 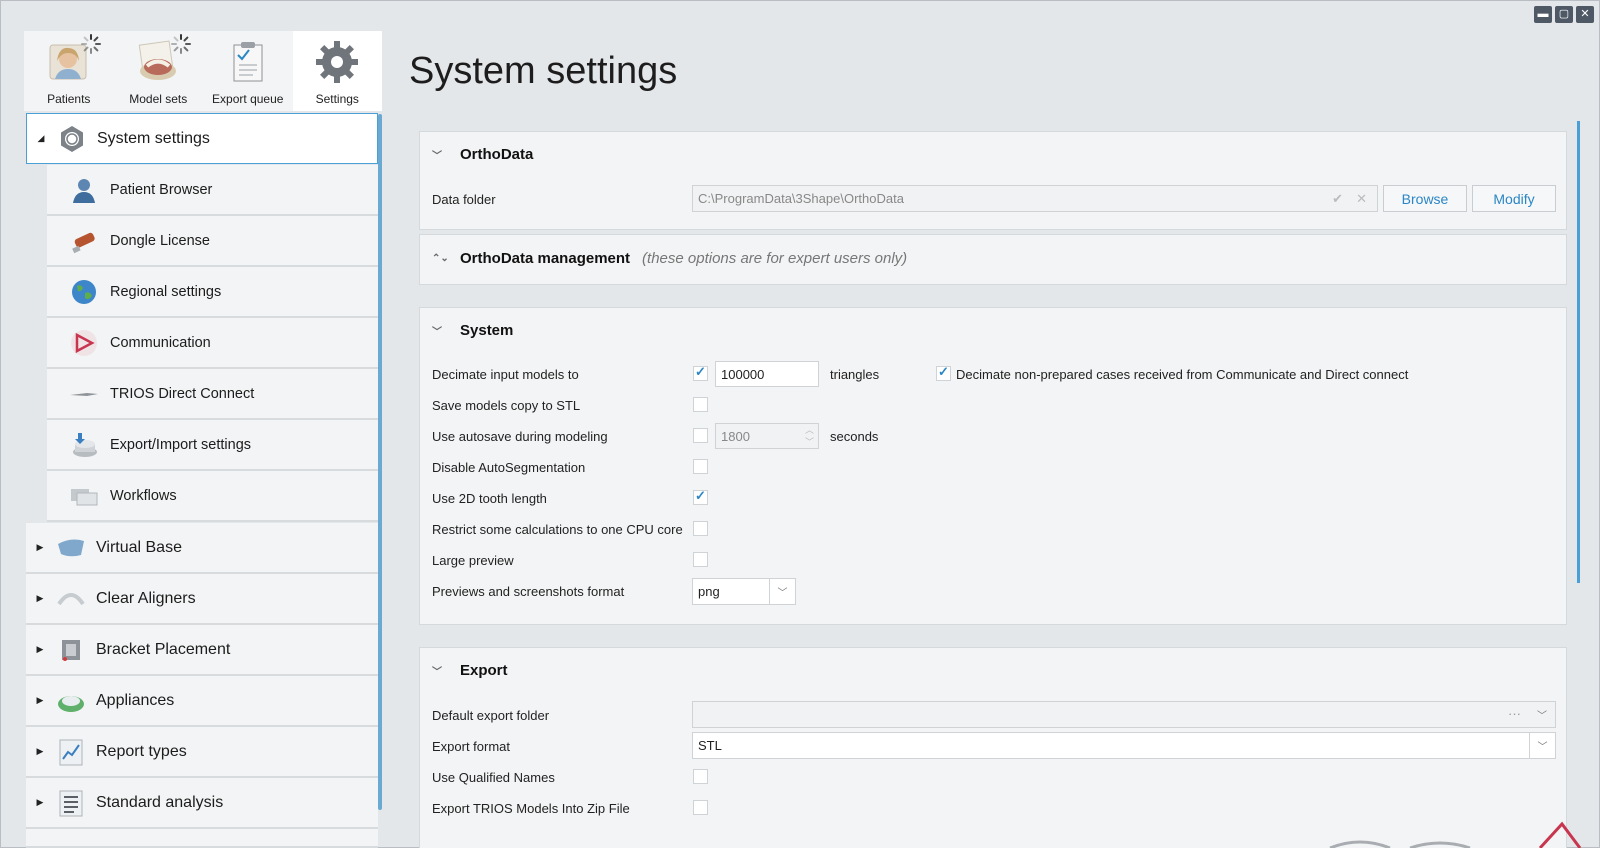 I want to click on export-header: ﹀ Export, so click(x=470, y=670).